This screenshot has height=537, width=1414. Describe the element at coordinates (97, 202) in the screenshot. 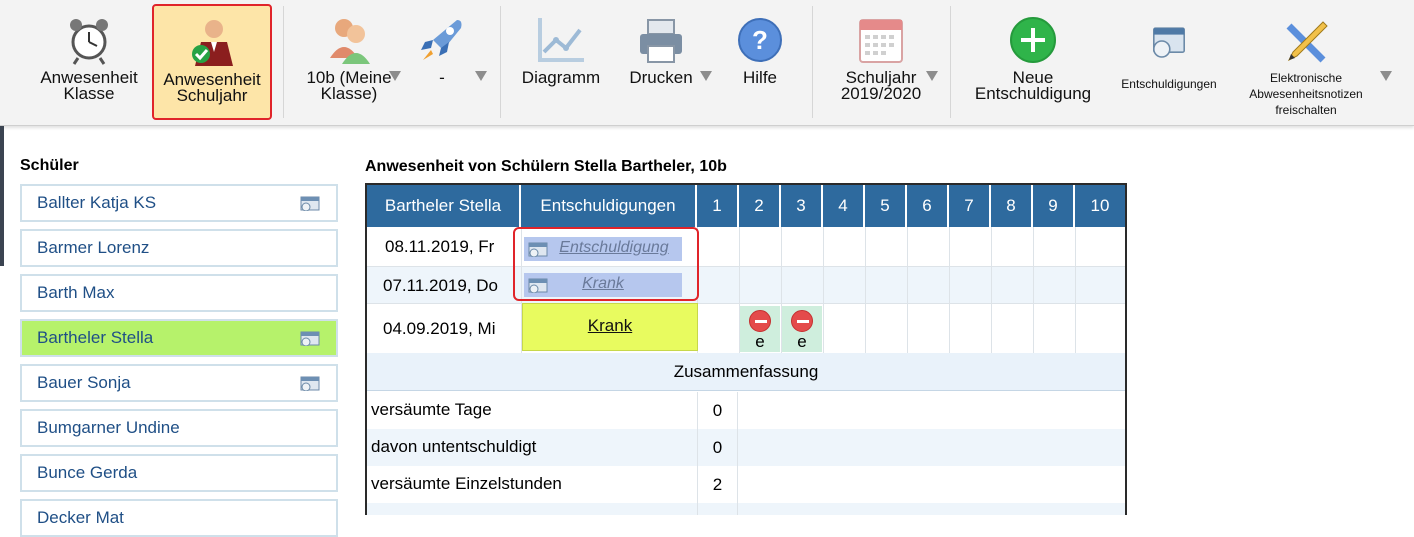

I see `student-name: Ballter Katja KS` at that location.